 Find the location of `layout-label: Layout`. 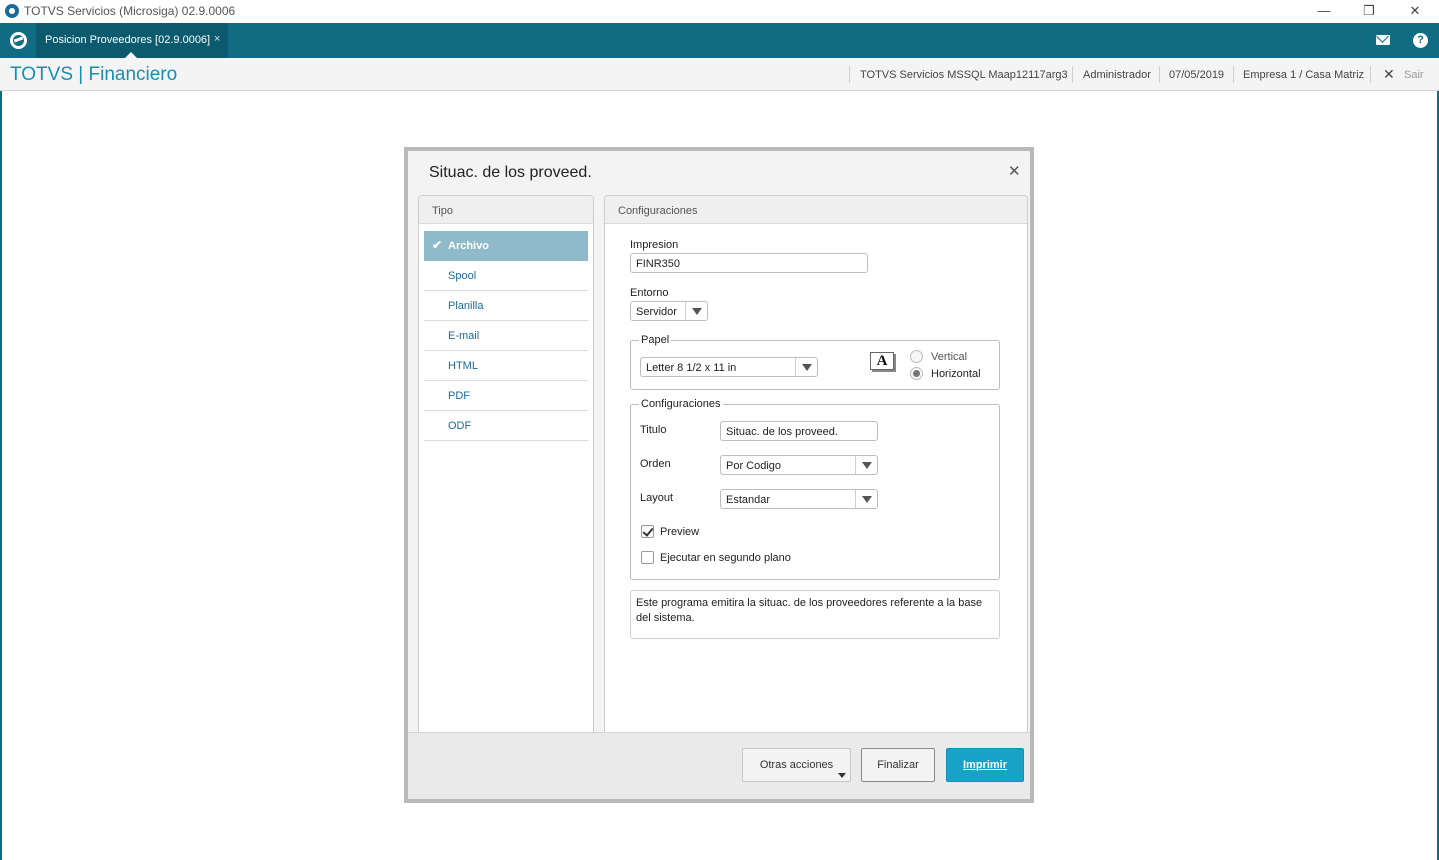

layout-label: Layout is located at coordinates (657, 498).